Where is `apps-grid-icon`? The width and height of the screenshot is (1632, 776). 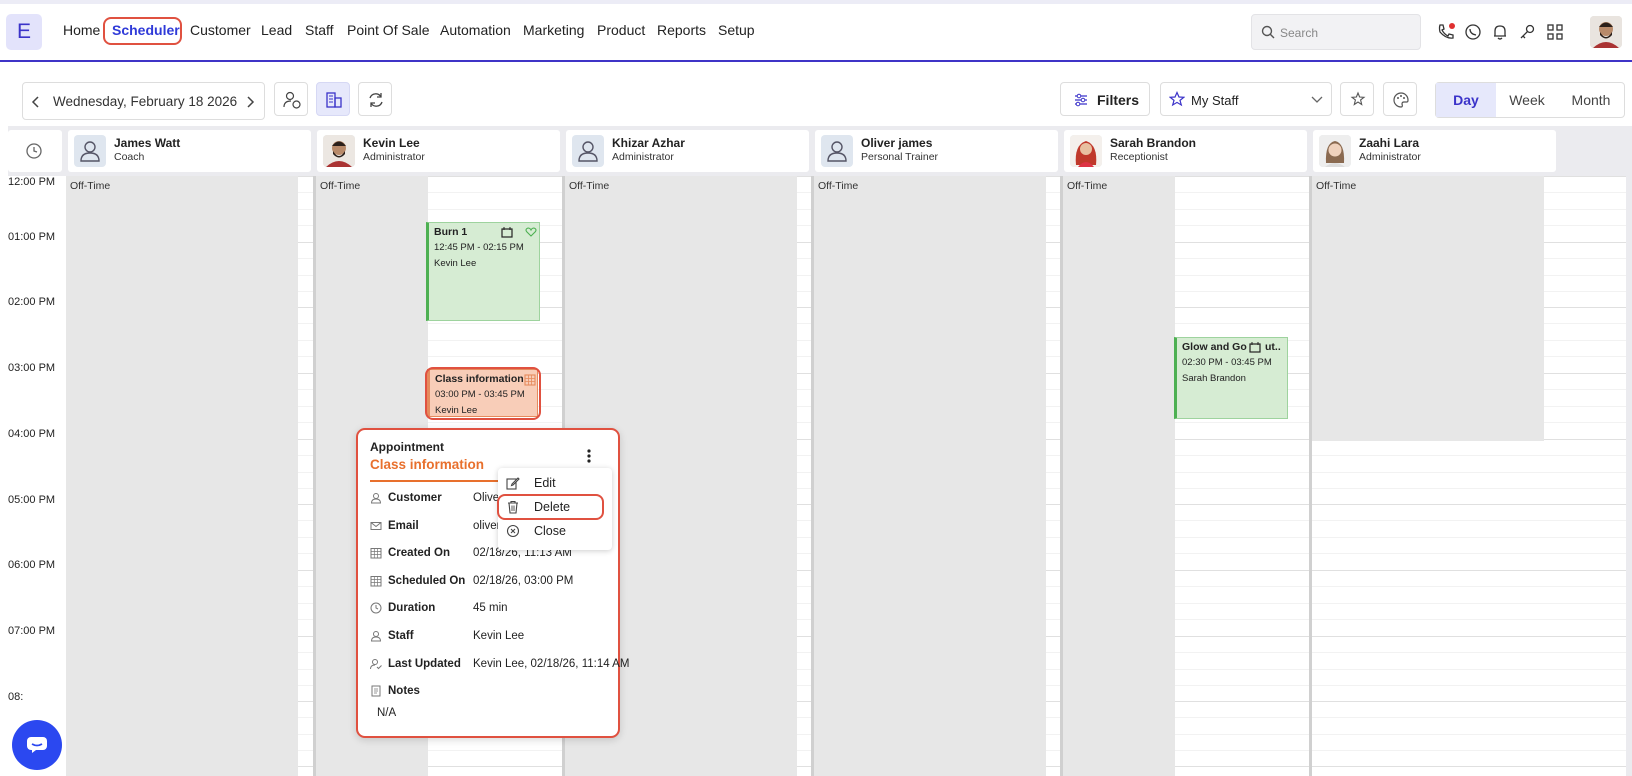
apps-grid-icon is located at coordinates (1555, 32).